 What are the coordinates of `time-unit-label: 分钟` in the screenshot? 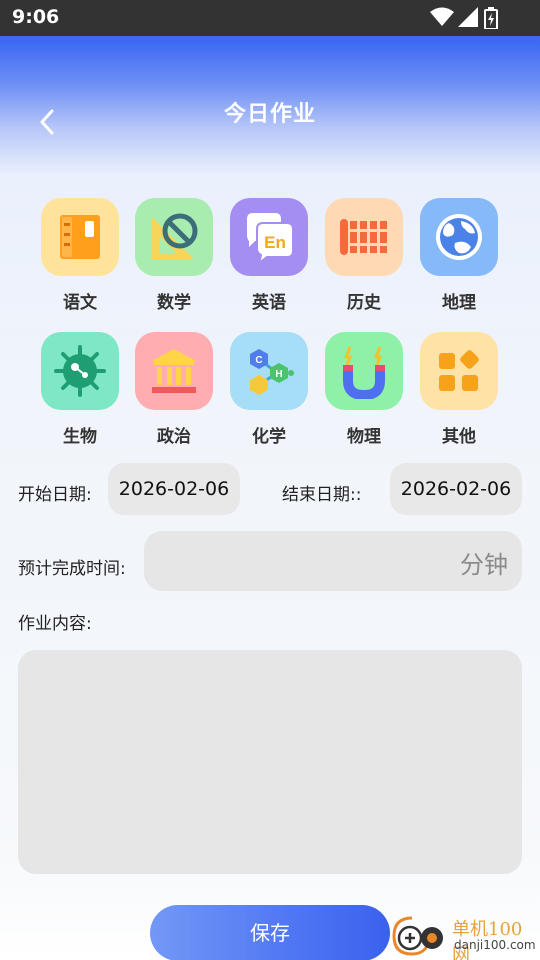 It's located at (484, 565).